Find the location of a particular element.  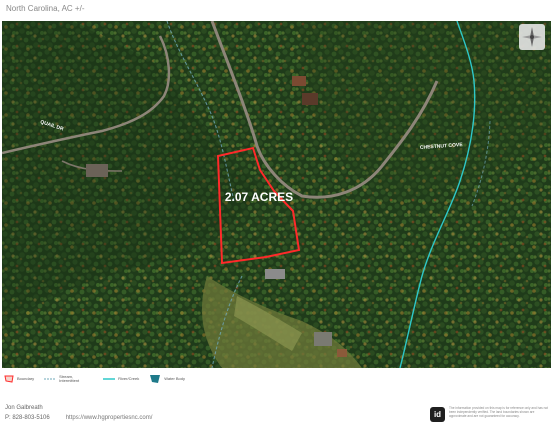

barn is located at coordinates (323, 339).